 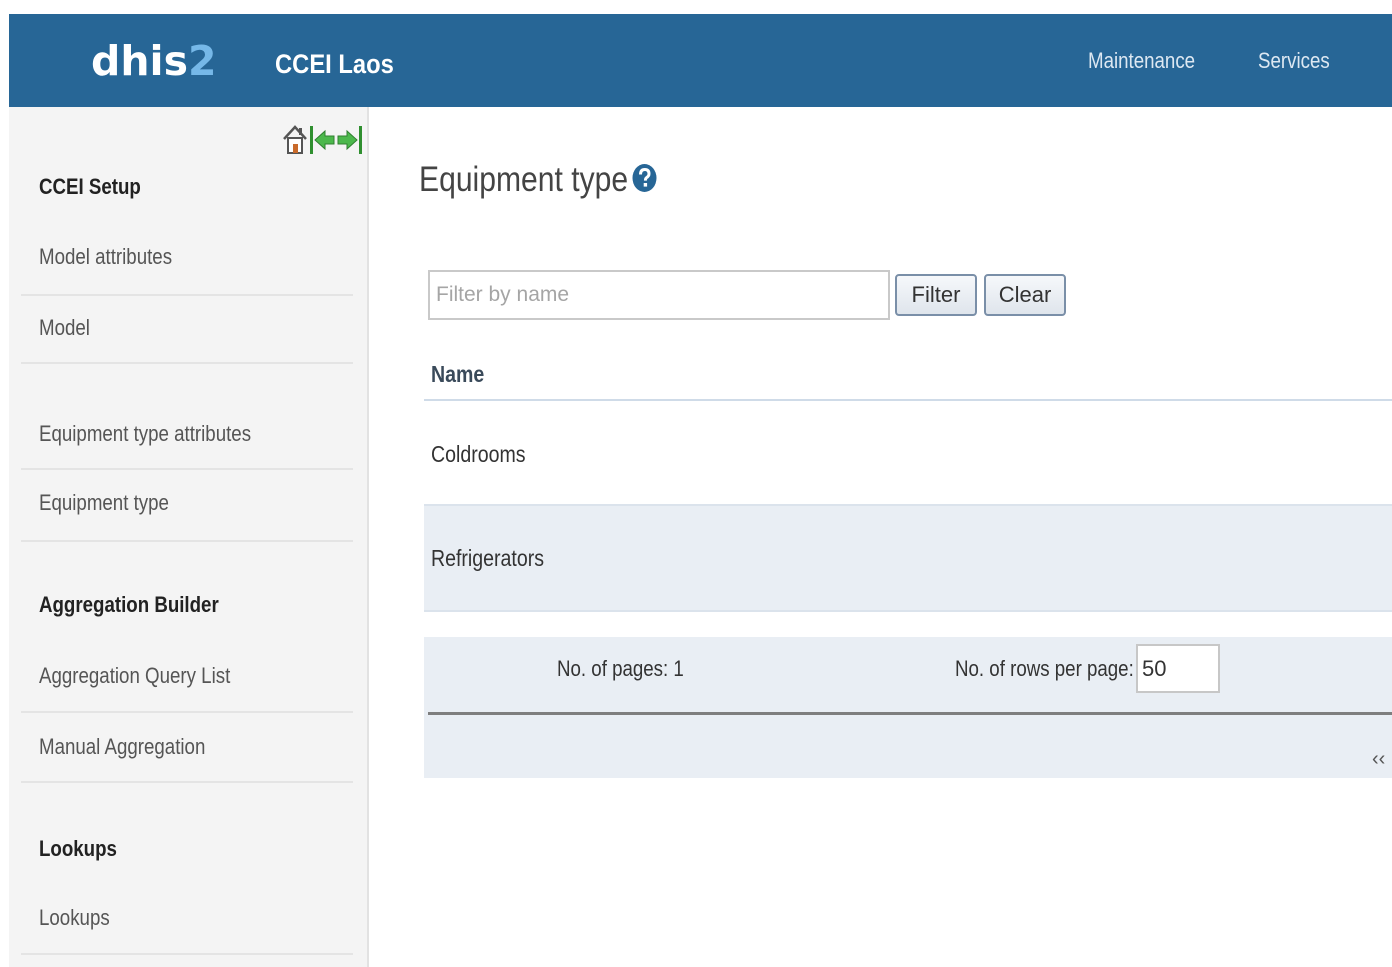 I want to click on table-row-alt-background, so click(x=908, y=558).